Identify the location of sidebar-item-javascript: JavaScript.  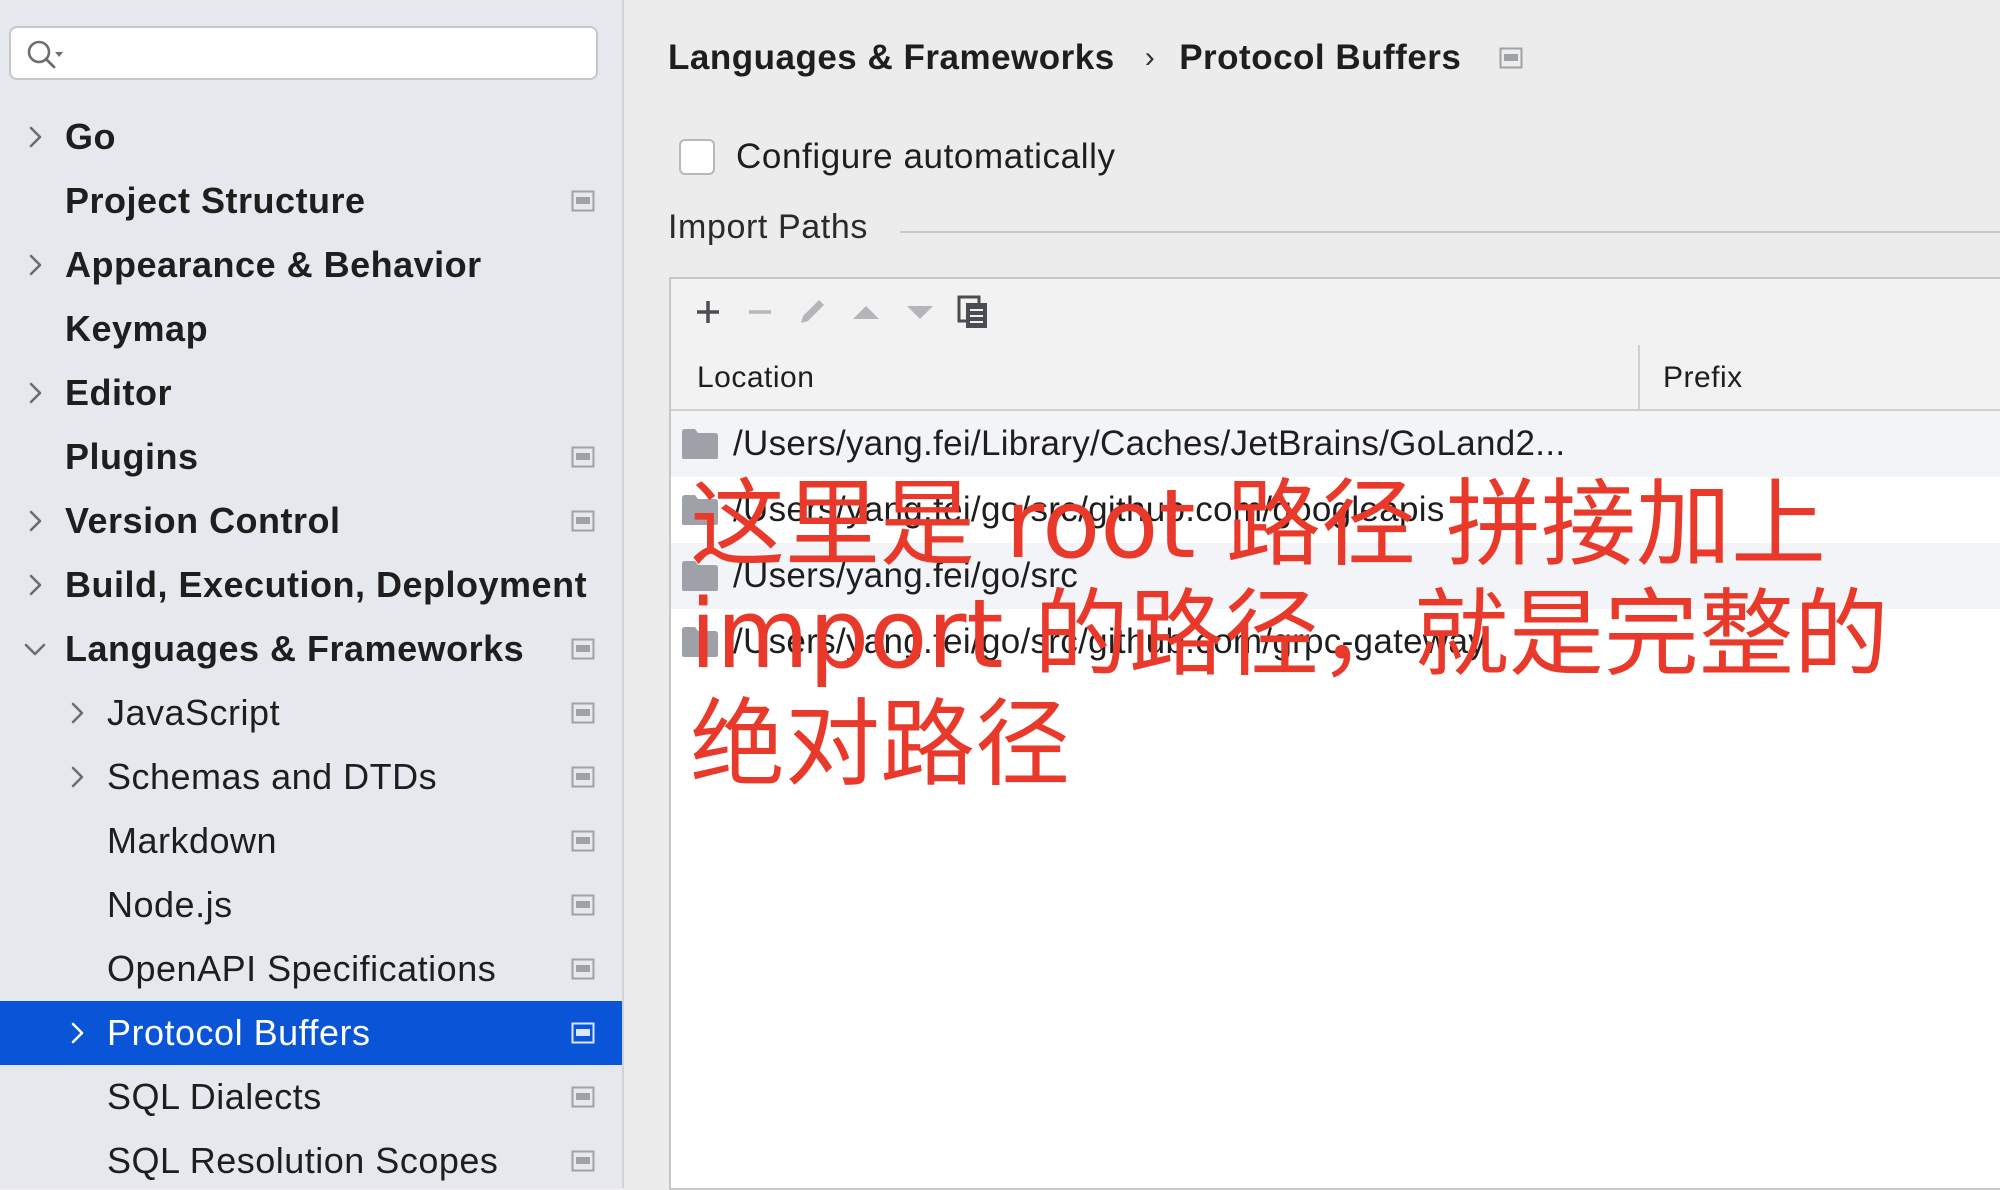
(311, 713).